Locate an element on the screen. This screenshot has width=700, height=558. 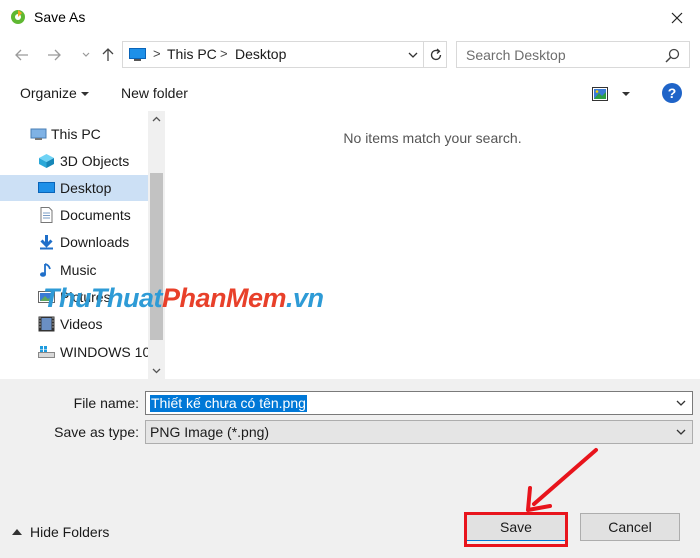
close-icon is located at coordinates (677, 17).